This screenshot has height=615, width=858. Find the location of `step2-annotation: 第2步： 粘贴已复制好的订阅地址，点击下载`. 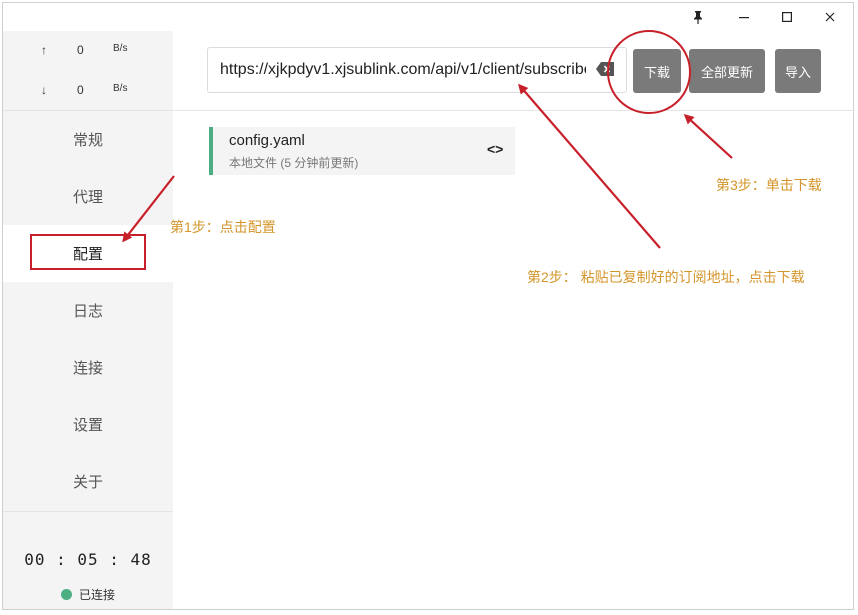

step2-annotation: 第2步： 粘贴已复制好的订阅地址，点击下载 is located at coordinates (666, 277).